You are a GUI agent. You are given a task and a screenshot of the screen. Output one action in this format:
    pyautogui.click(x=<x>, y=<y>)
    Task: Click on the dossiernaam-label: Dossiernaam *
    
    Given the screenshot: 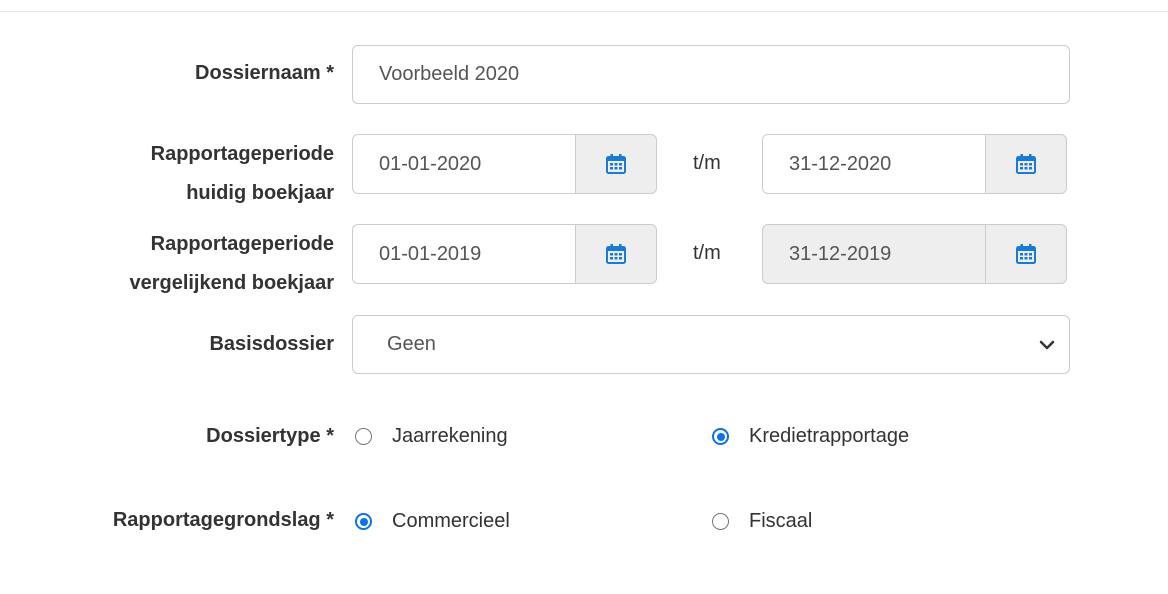 What is the action you would take?
    pyautogui.click(x=264, y=73)
    